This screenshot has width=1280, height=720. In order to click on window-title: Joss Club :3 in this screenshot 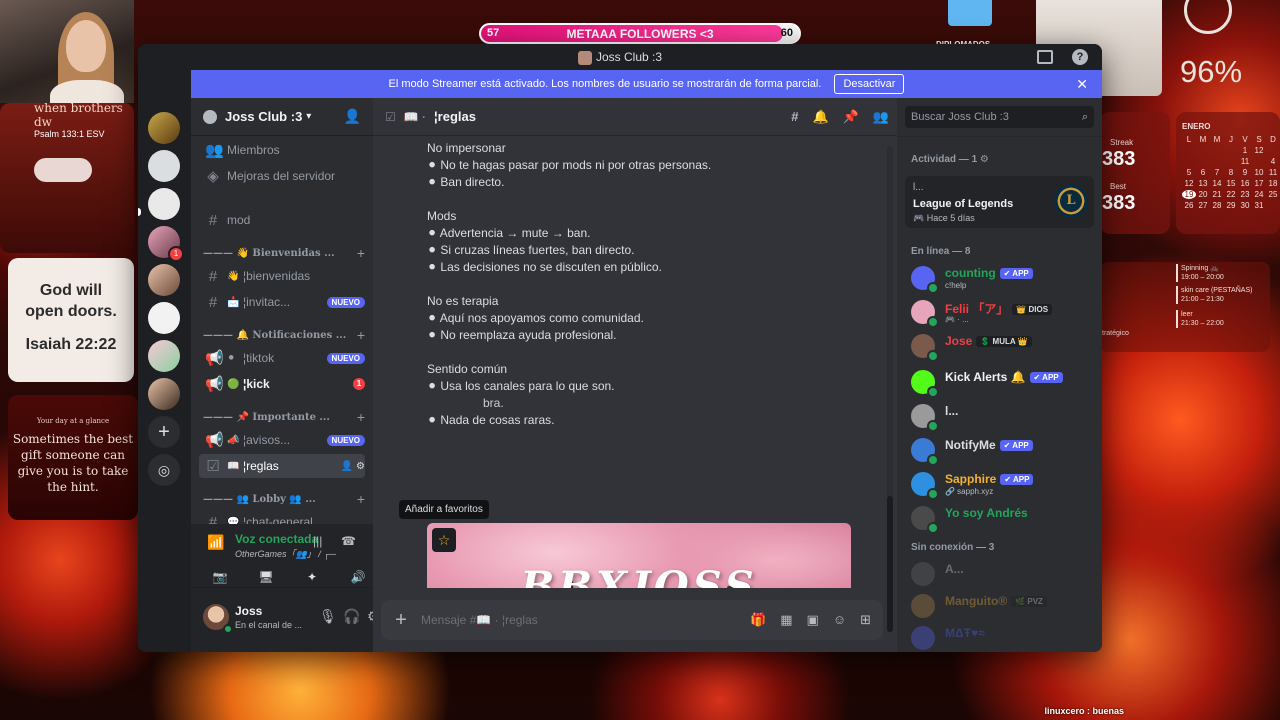, I will do `click(620, 57)`.